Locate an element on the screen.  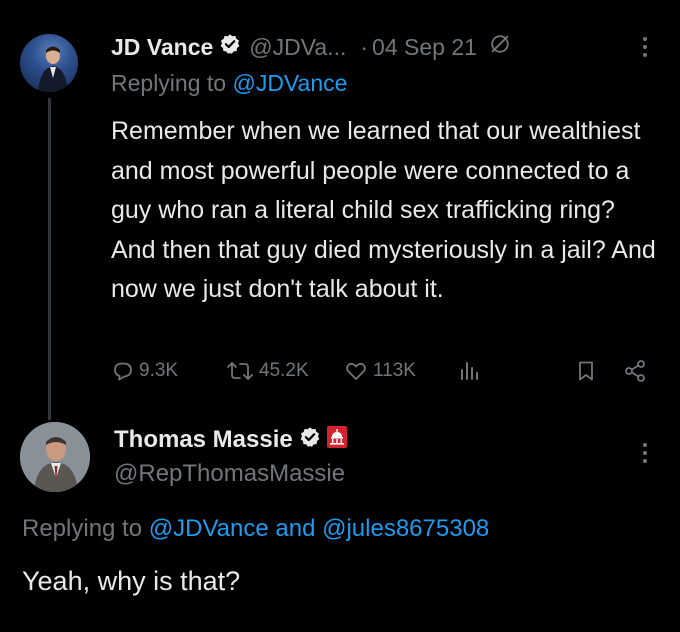
like-button: 113K is located at coordinates (379, 371).